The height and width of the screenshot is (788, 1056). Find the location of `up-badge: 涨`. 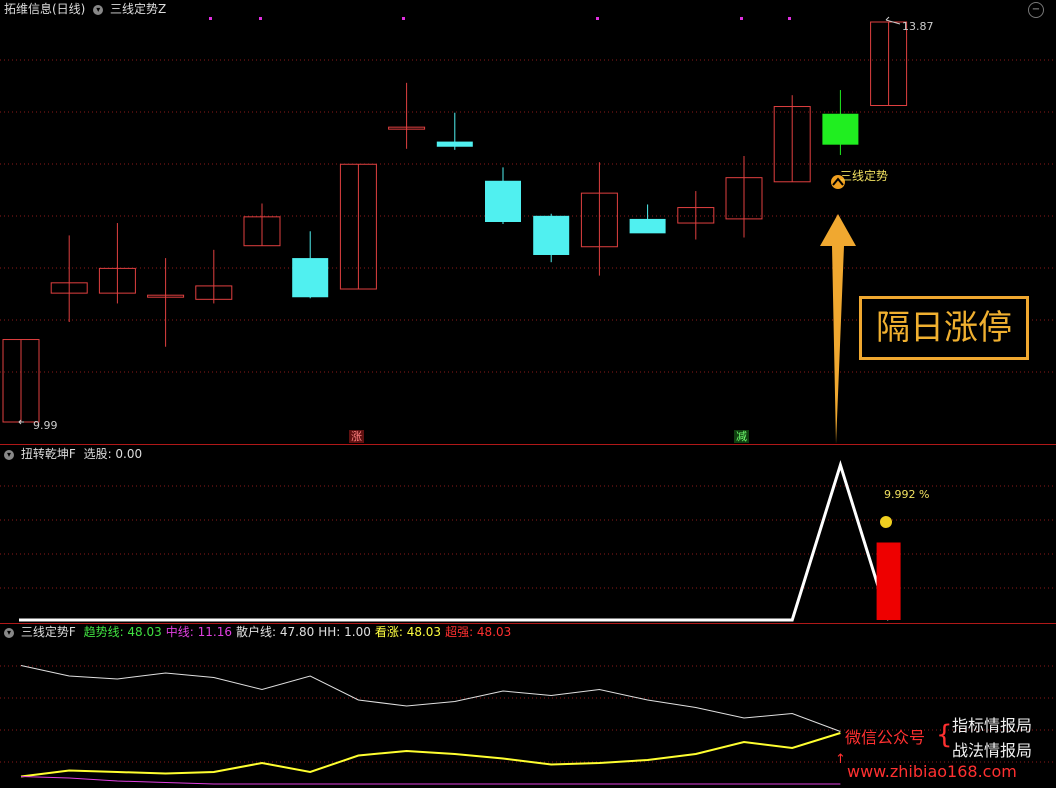

up-badge: 涨 is located at coordinates (356, 436).